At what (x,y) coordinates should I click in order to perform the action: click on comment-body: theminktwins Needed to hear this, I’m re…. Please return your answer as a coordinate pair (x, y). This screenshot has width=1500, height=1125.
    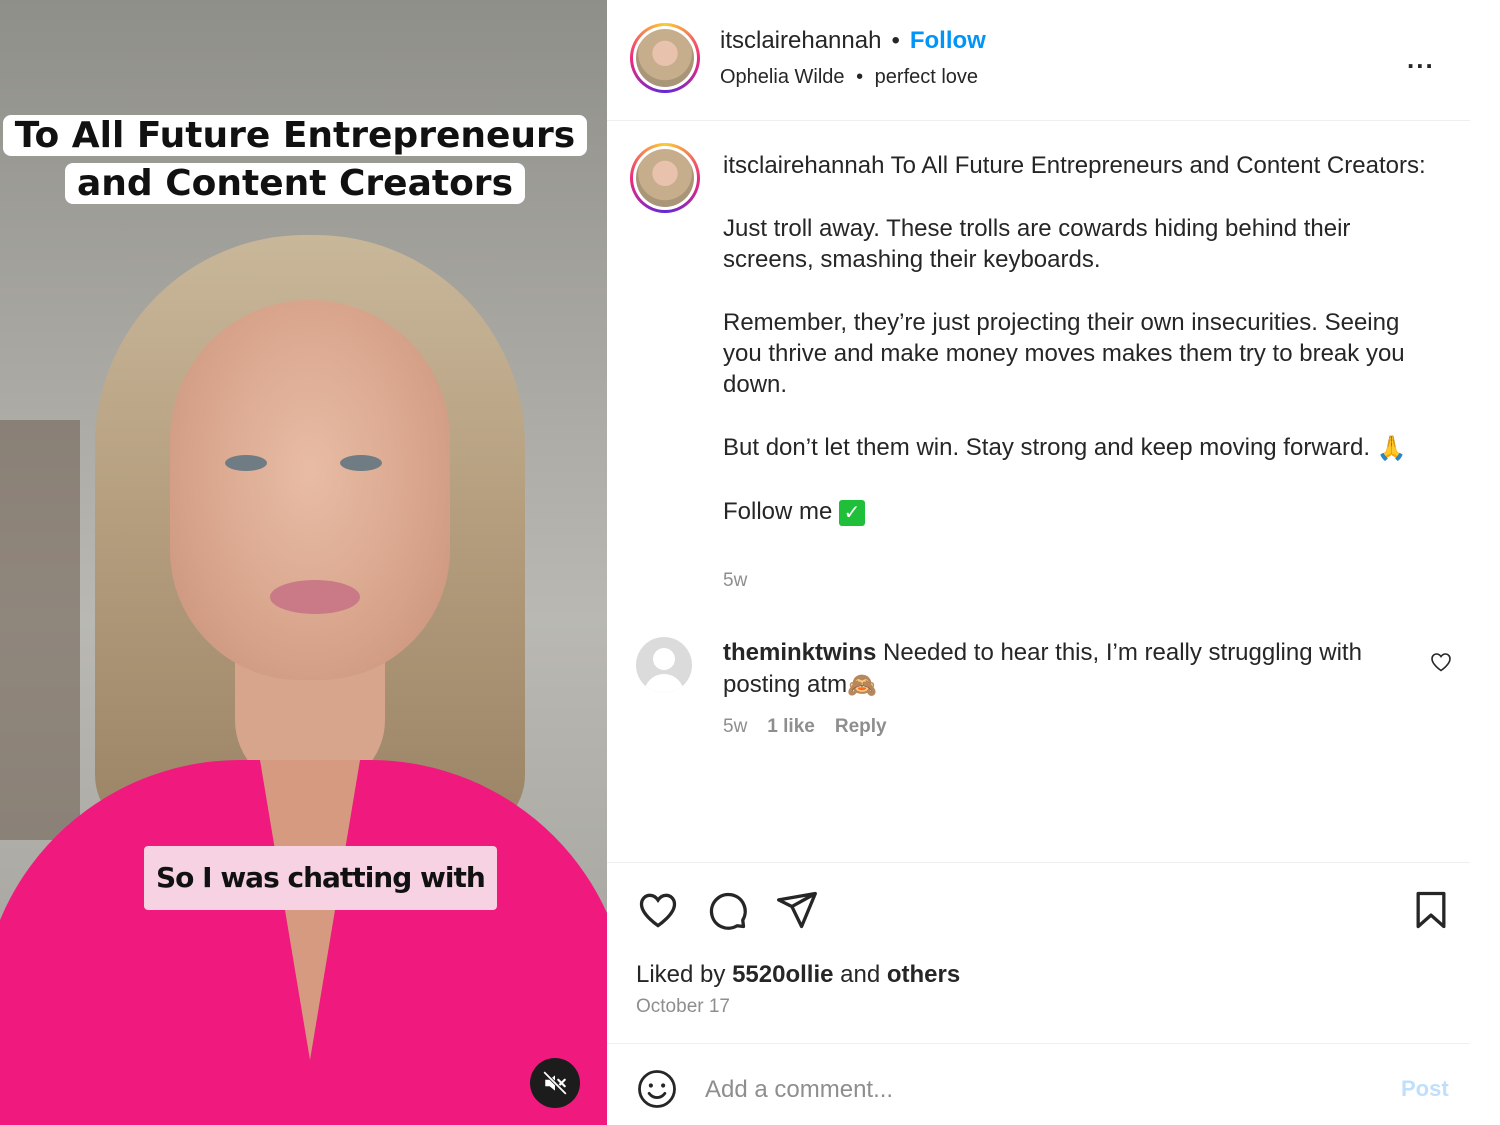
    Looking at the image, I should click on (1063, 669).